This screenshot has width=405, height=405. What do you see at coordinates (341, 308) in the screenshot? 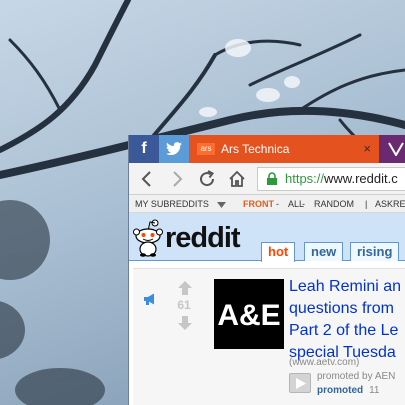
I see `post-title-line: questions from` at bounding box center [341, 308].